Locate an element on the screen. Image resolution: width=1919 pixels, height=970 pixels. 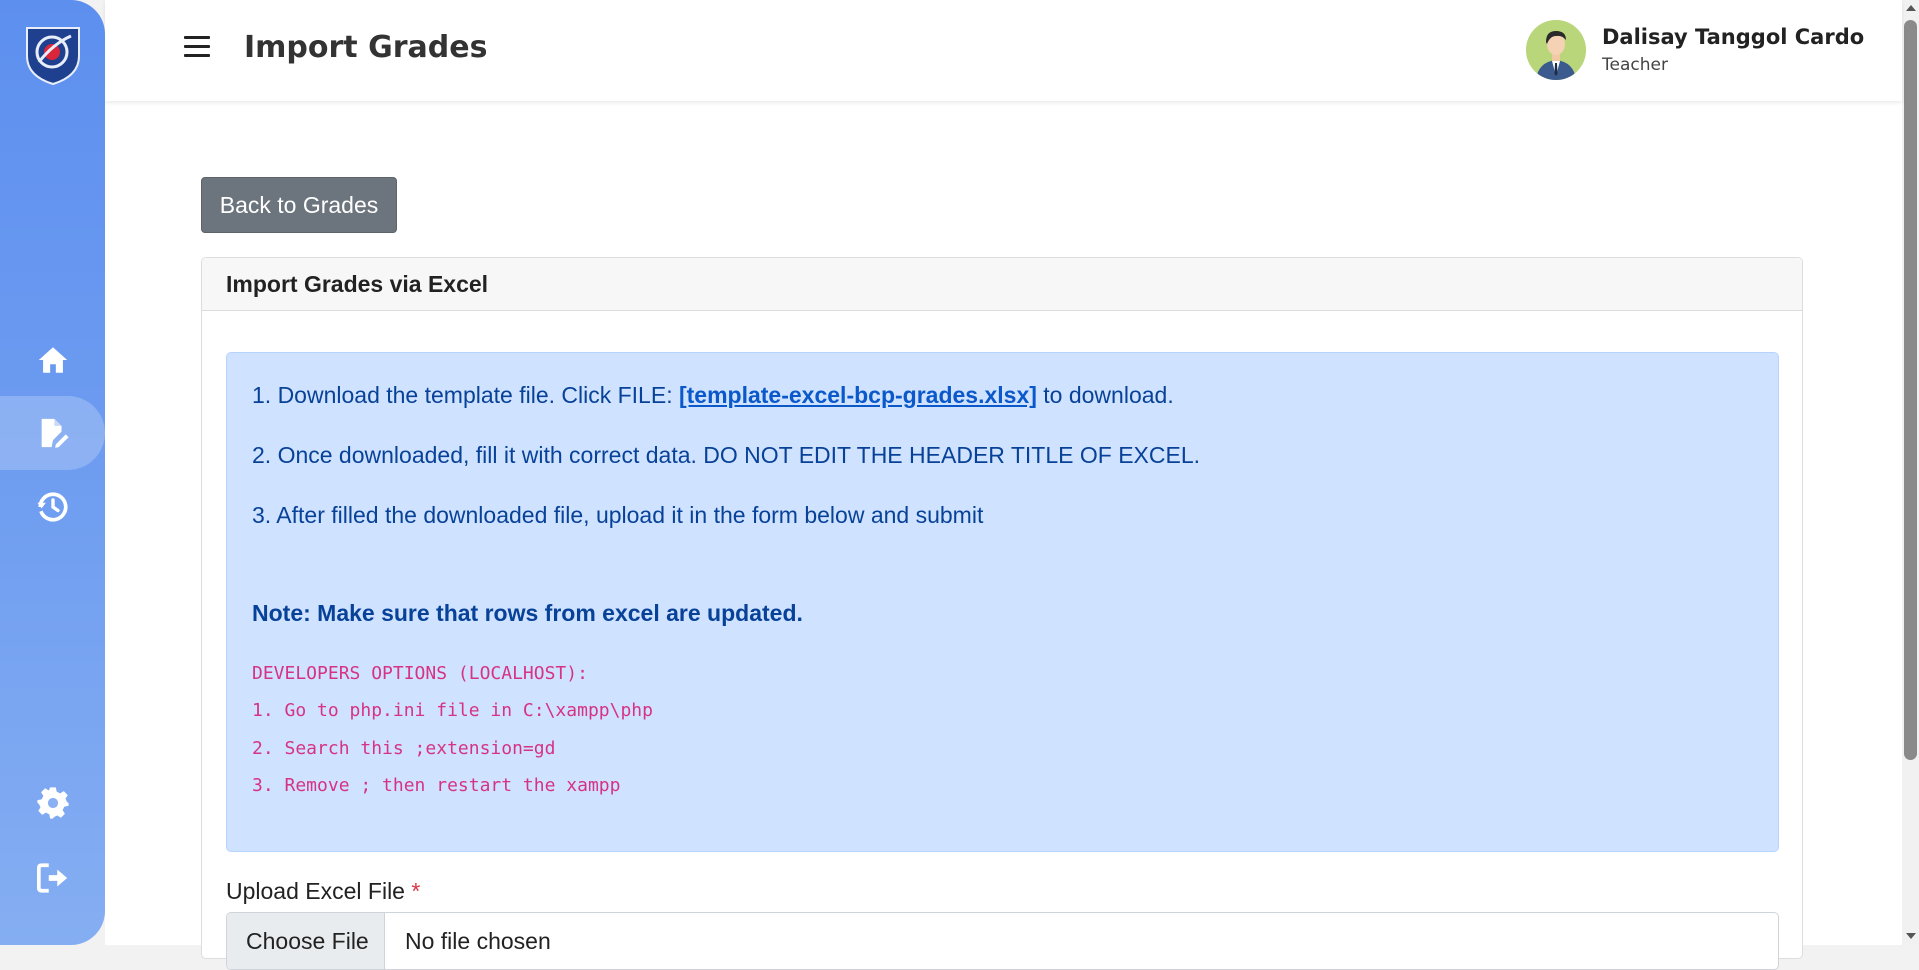
home-icon is located at coordinates (52, 360).